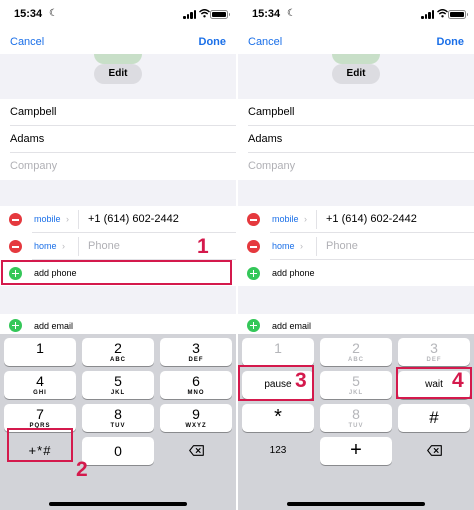  Describe the element at coordinates (301, 380) in the screenshot. I see `callout-number-3: 3` at that location.